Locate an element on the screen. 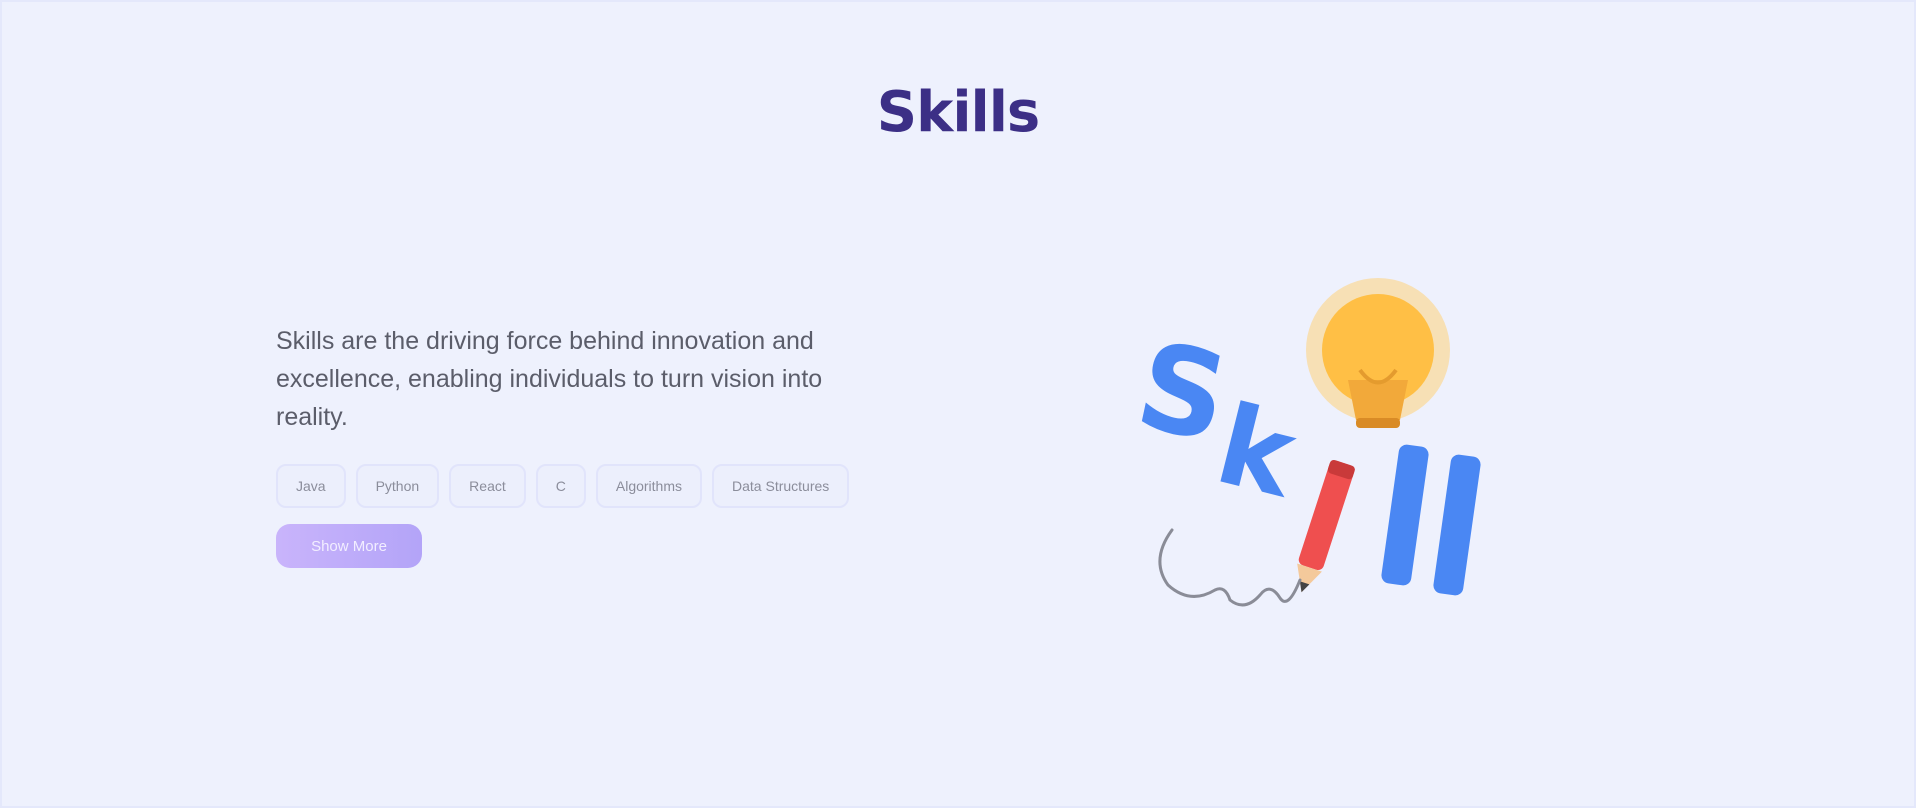 This screenshot has height=808, width=1916. skill-chip: Python is located at coordinates (397, 486).